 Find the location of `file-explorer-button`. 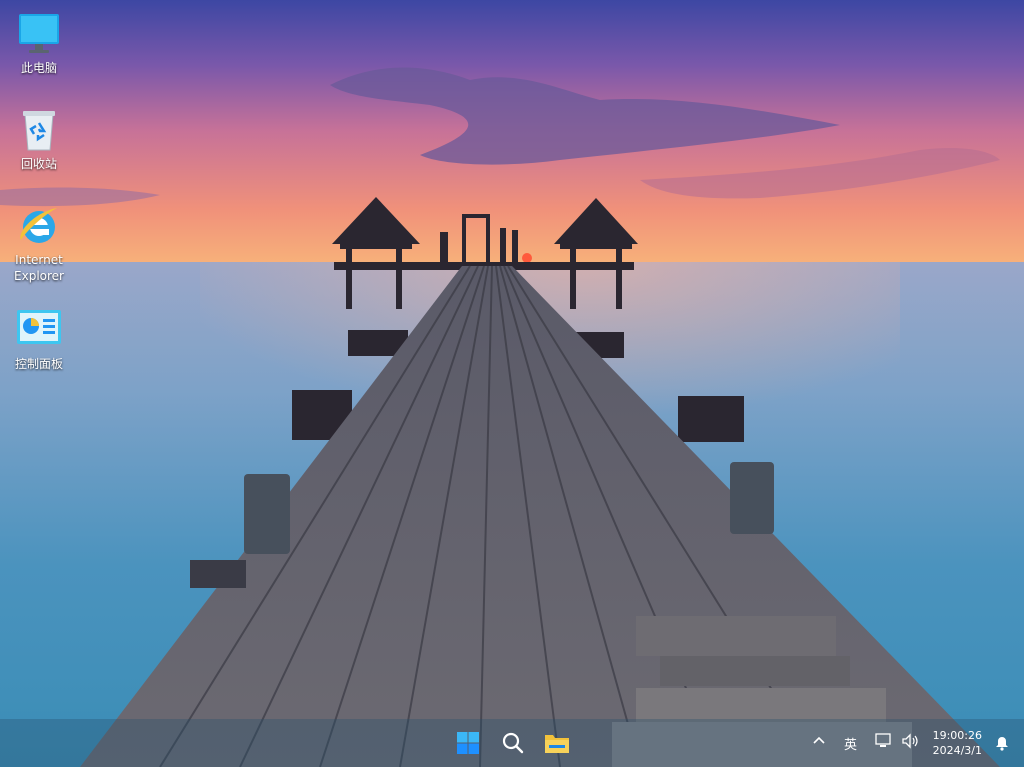

file-explorer-button is located at coordinates (557, 743).